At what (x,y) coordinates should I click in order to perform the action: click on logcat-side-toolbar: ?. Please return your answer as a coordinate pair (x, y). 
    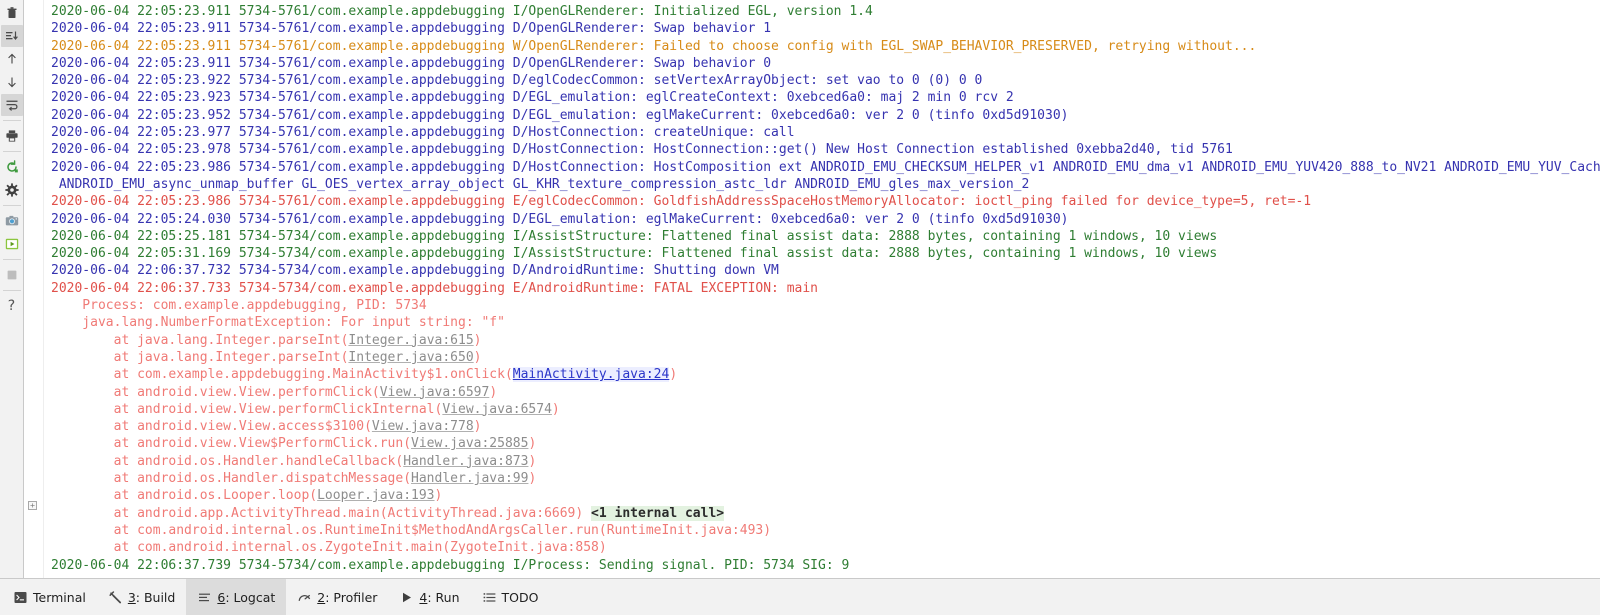
    Looking at the image, I should click on (12, 289).